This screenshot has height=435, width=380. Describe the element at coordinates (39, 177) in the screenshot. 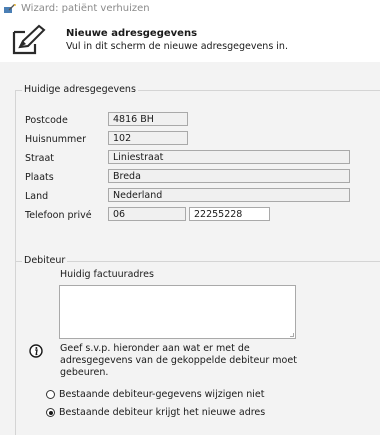

I see `plaats-label: Plaats` at that location.